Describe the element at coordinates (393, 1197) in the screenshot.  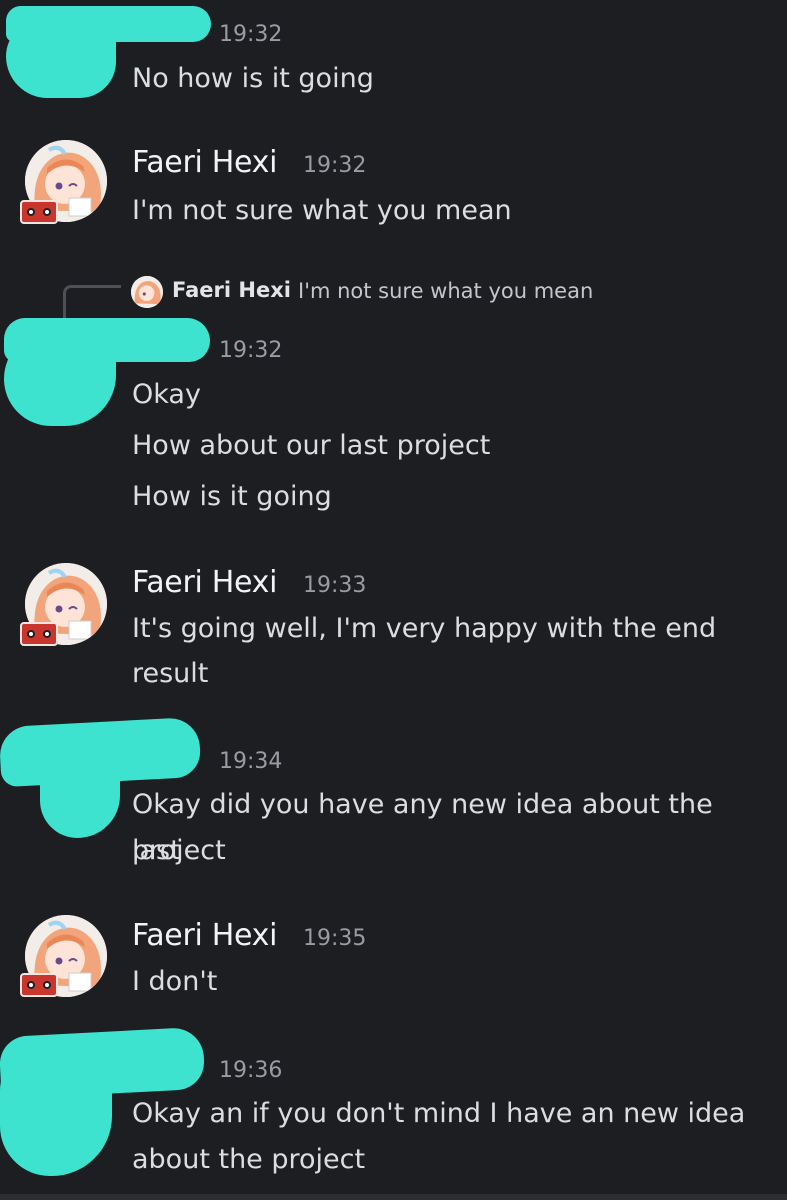
I see `bottom-divider` at that location.